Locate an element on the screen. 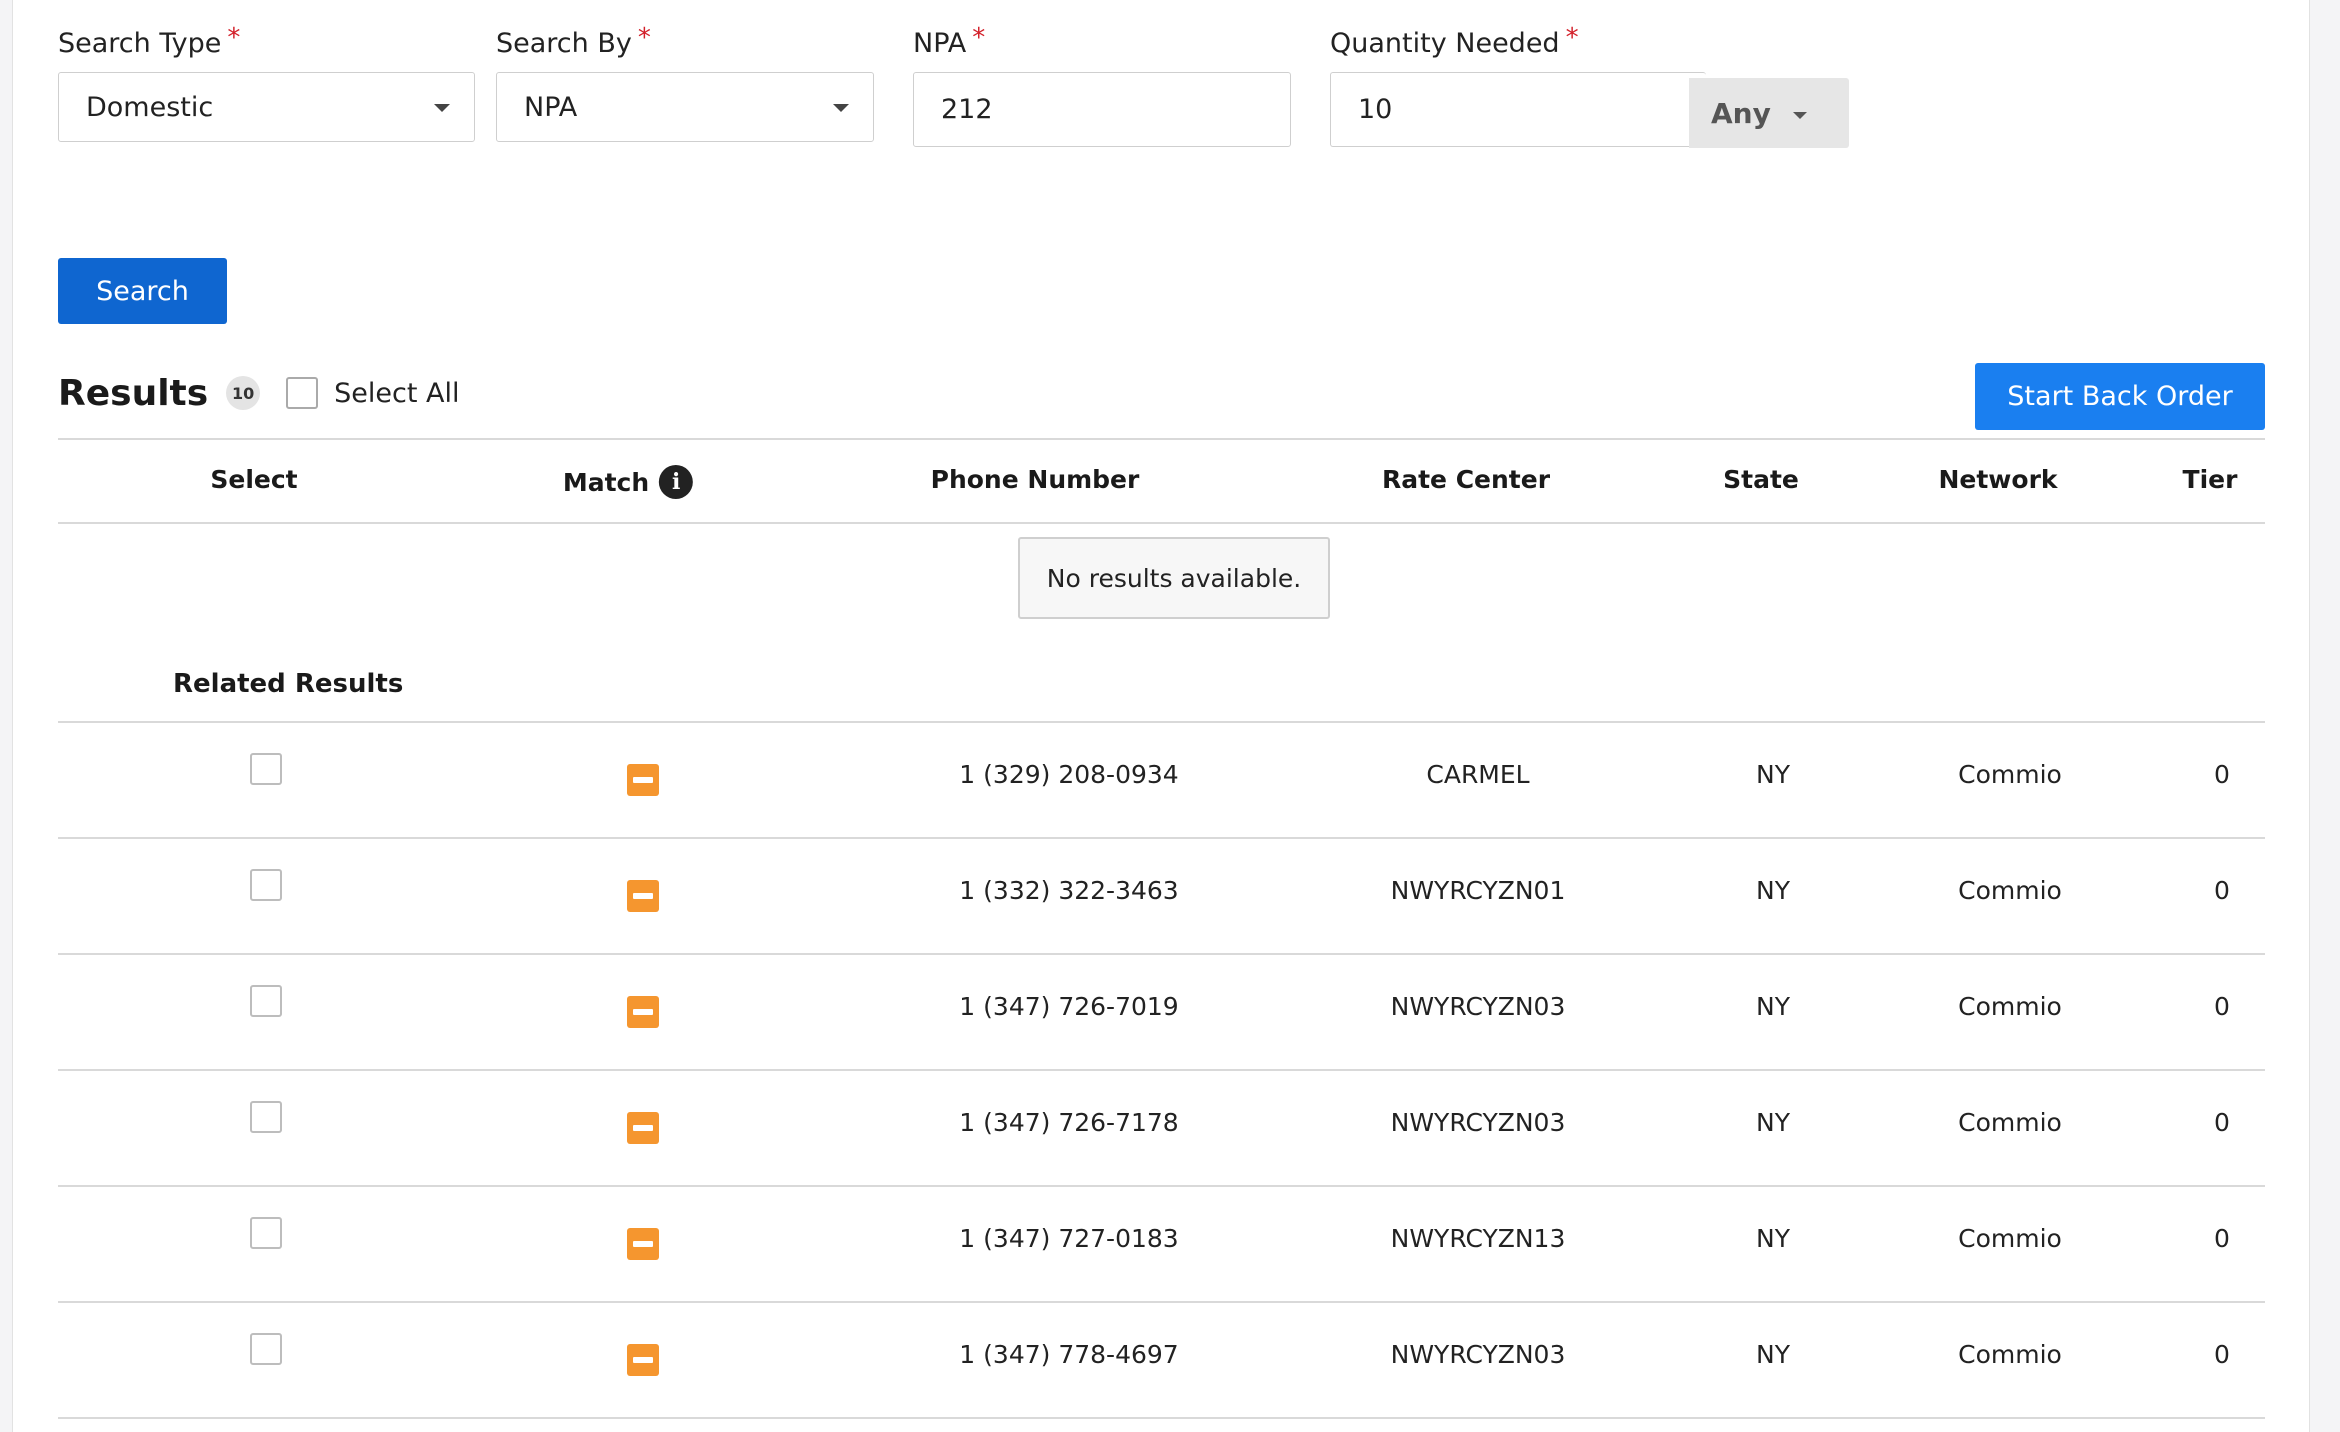 The height and width of the screenshot is (1432, 2340). column-header-label: Network is located at coordinates (1998, 479).